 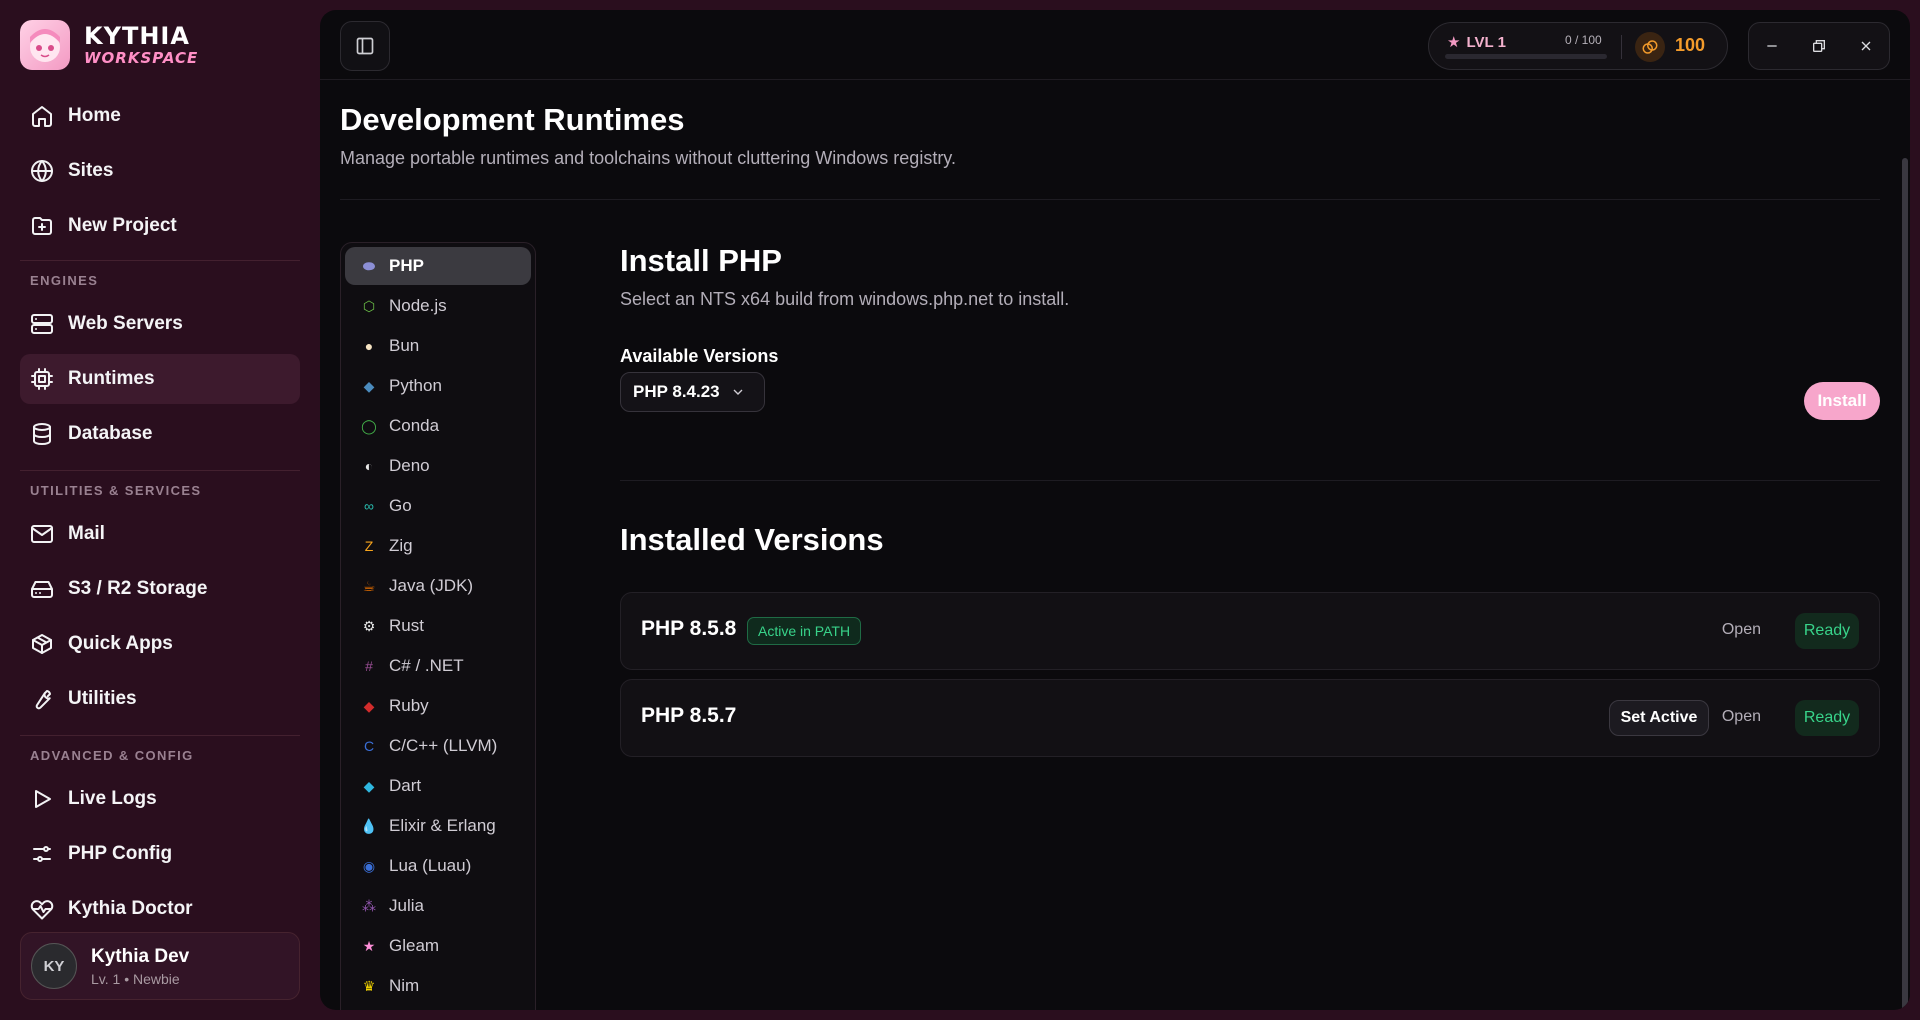 I want to click on nav-php-config: PHP Config, so click(x=160, y=854).